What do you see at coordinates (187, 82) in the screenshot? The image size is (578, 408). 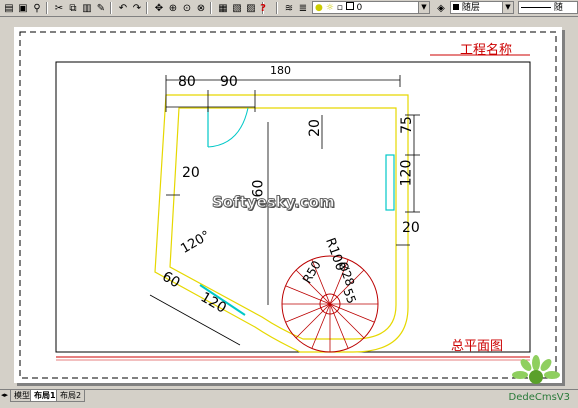 I see `dim-top-left: 80` at bounding box center [187, 82].